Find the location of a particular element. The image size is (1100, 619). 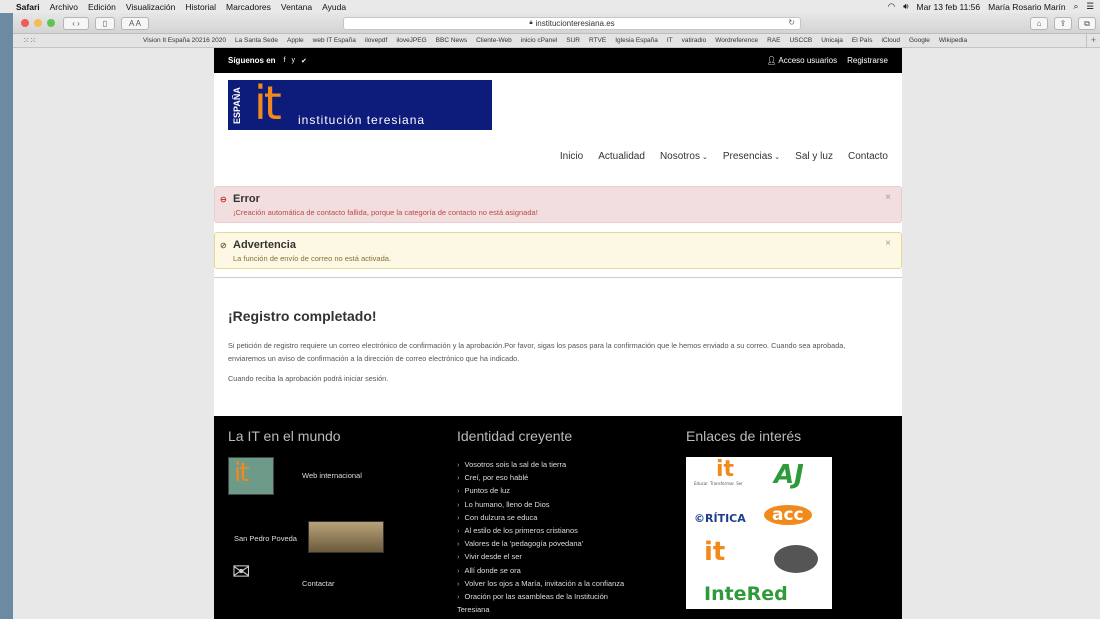

menu-historial: Historial is located at coordinates (200, 7).